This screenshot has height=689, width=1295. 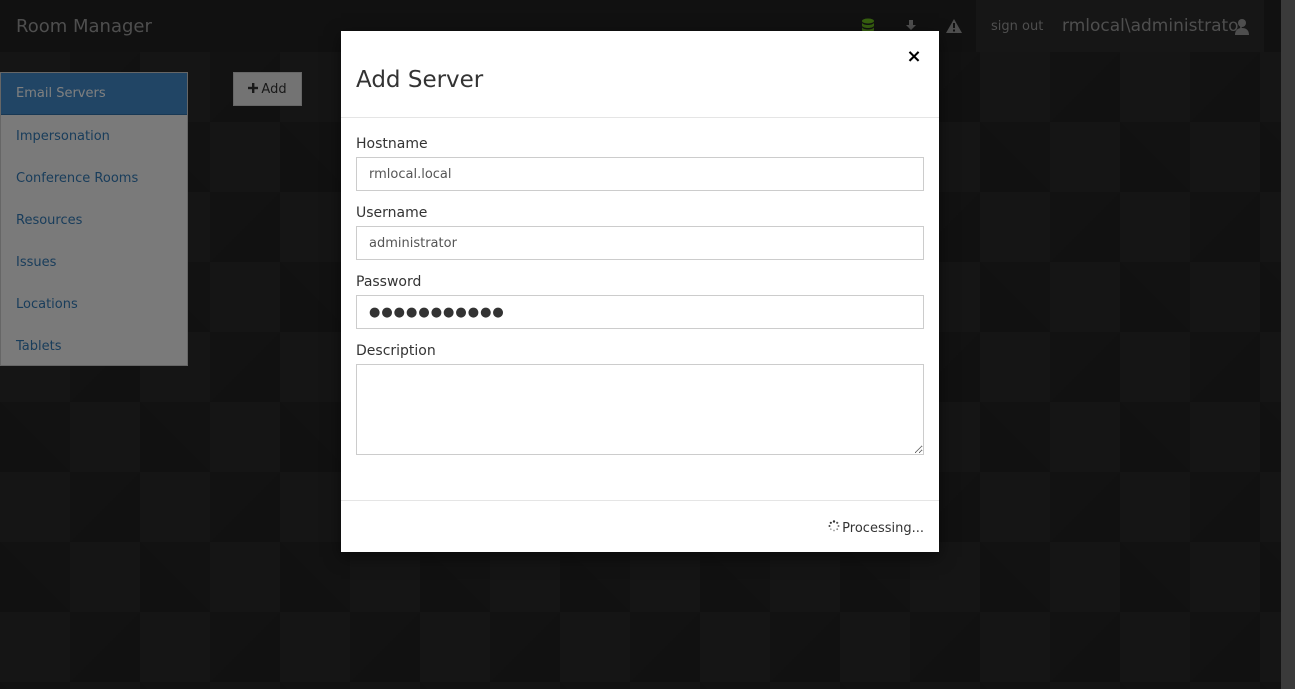 What do you see at coordinates (640, 409) in the screenshot?
I see `description-field` at bounding box center [640, 409].